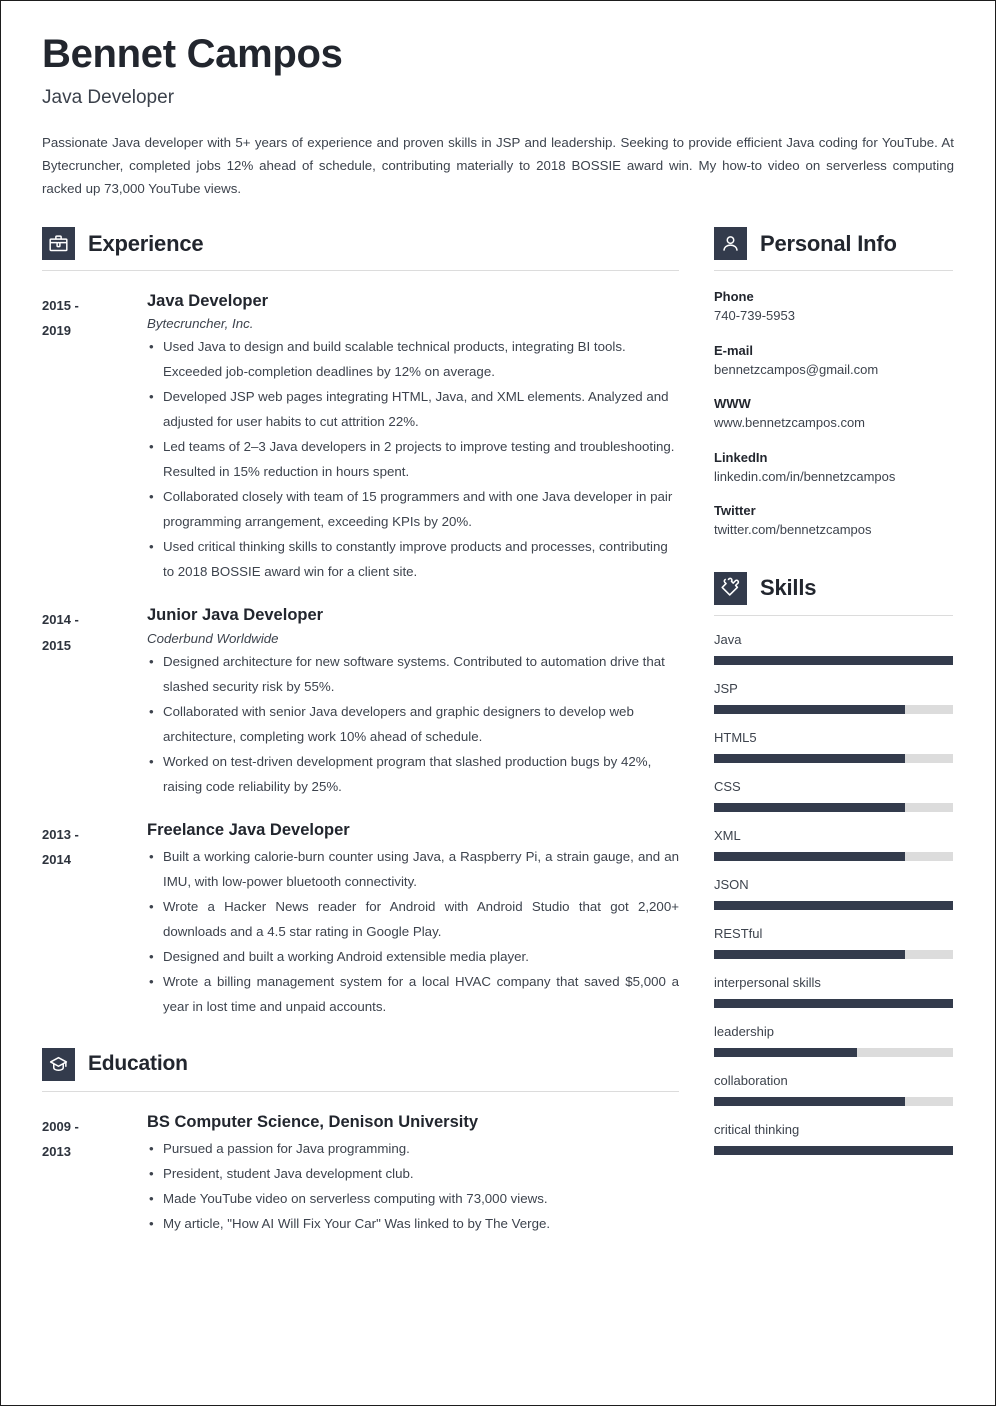 This screenshot has height=1406, width=996. What do you see at coordinates (248, 829) in the screenshot?
I see `entry-title: Freelance Java Developer` at bounding box center [248, 829].